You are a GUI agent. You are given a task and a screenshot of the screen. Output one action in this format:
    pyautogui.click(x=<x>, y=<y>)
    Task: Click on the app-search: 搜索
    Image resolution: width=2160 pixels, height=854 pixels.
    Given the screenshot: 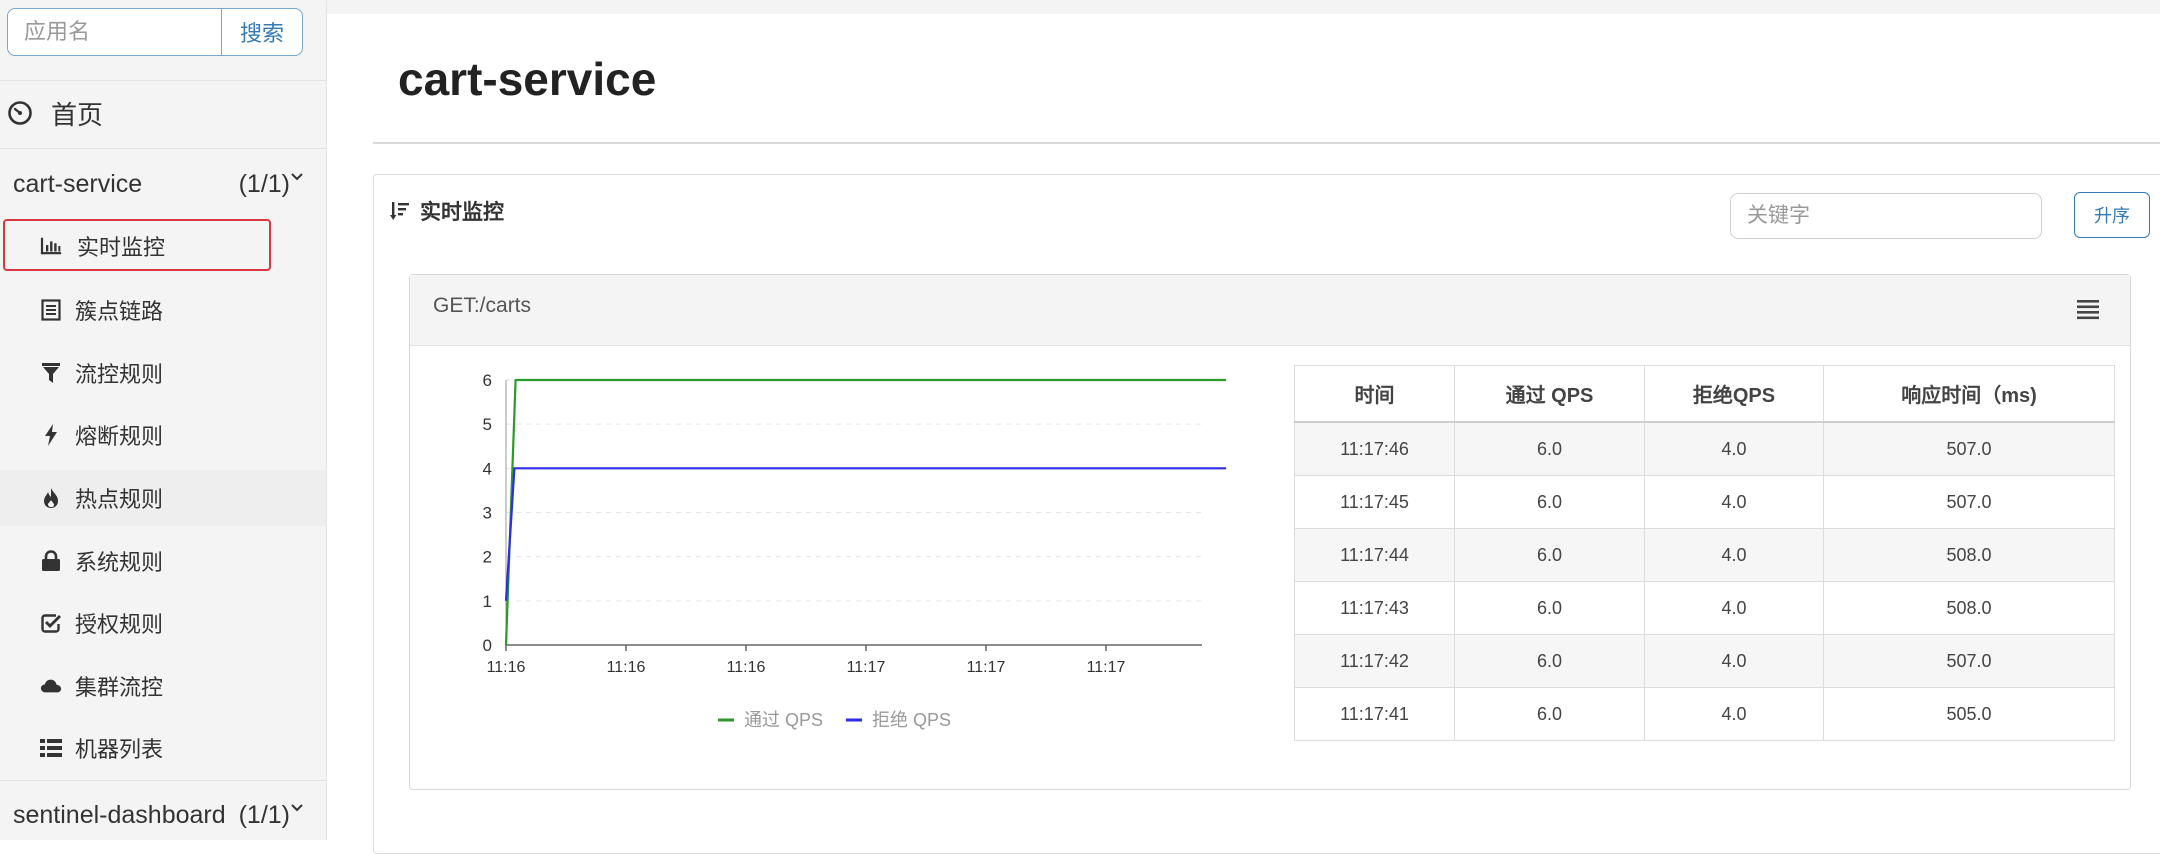 What is the action you would take?
    pyautogui.click(x=155, y=32)
    